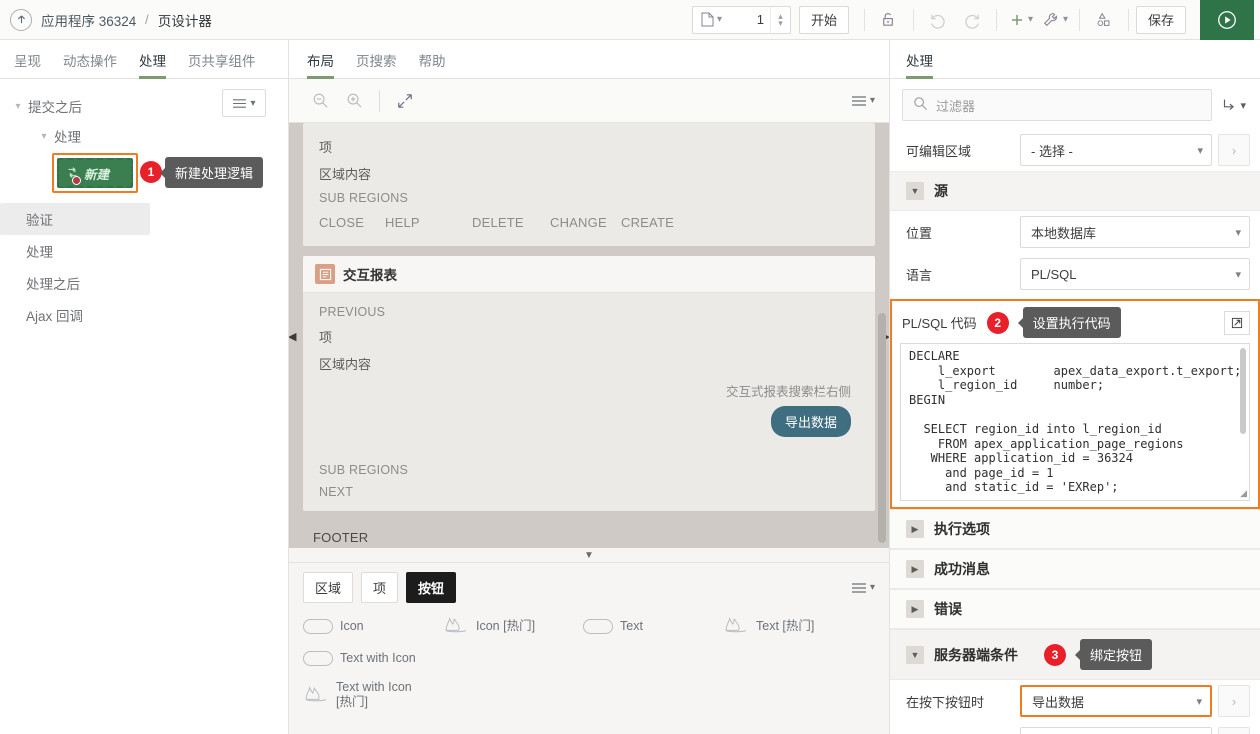 Image resolution: width=1260 pixels, height=734 pixels. Describe the element at coordinates (889, 20) in the screenshot. I see `unlock-icon` at that location.